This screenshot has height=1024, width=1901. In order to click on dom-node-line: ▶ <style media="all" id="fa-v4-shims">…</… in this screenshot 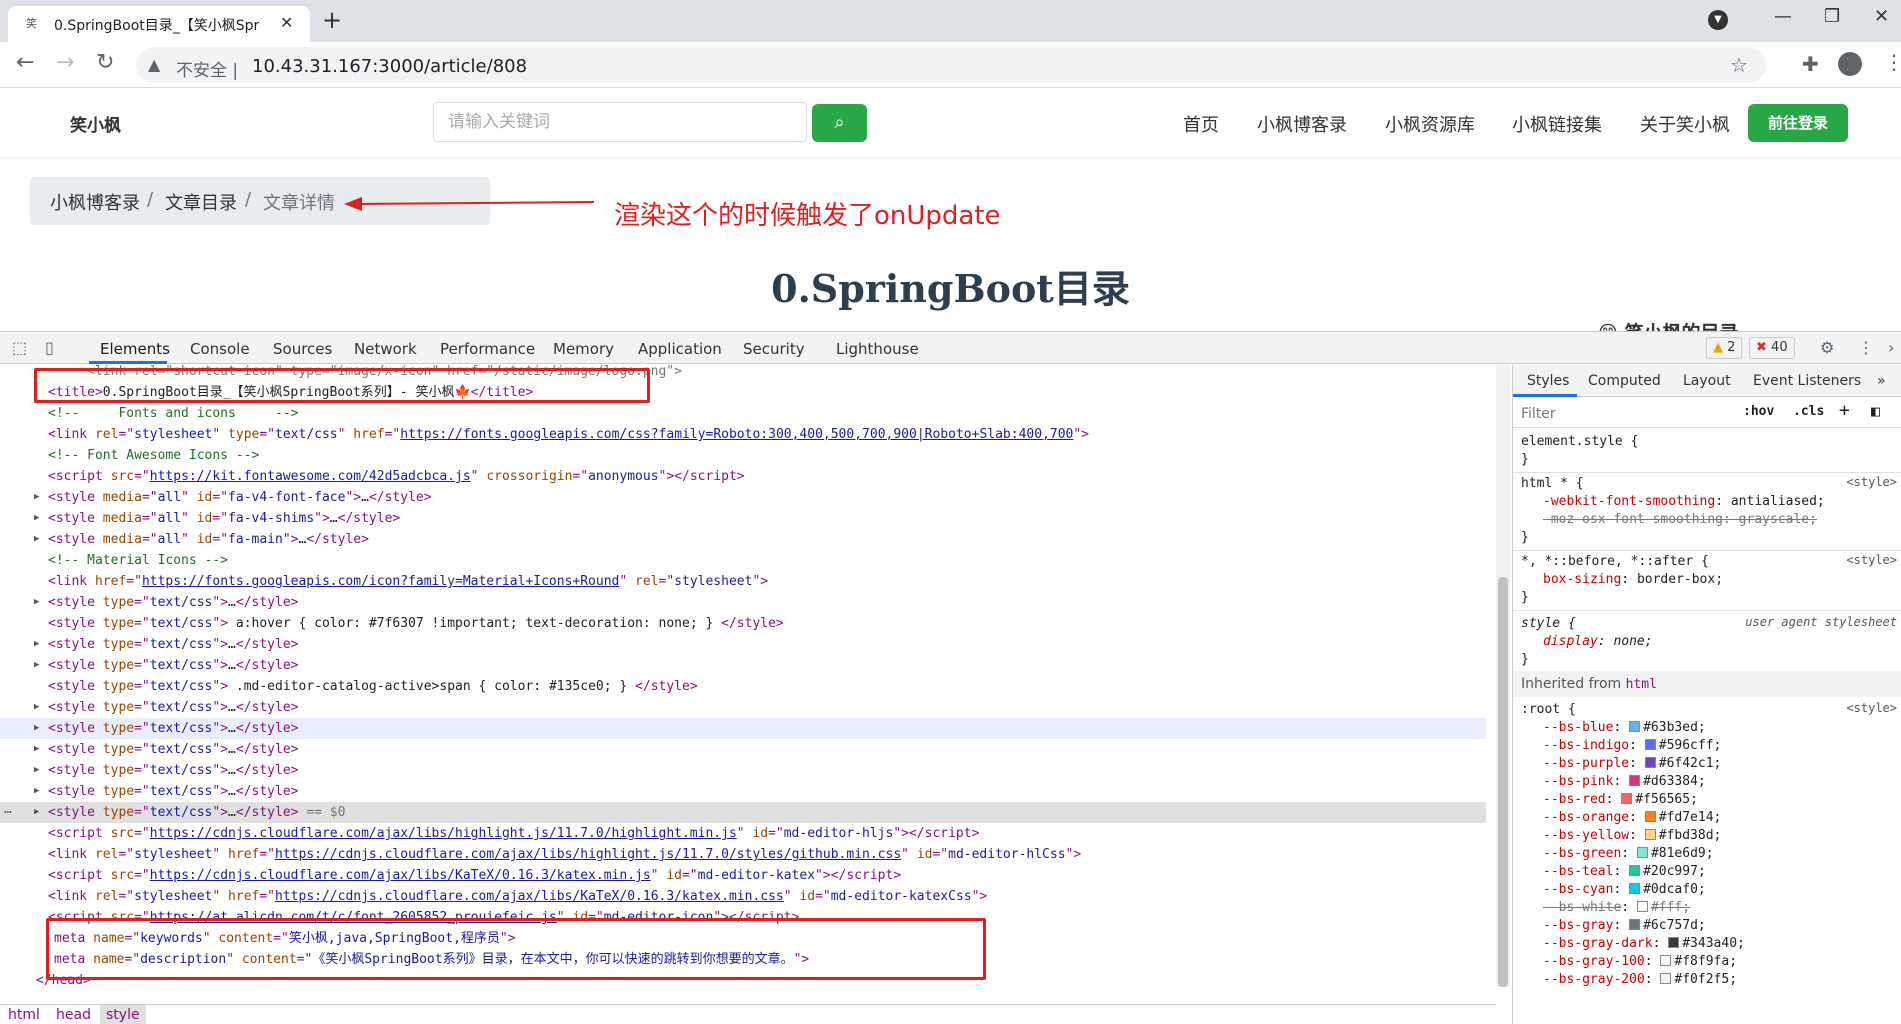, I will do `click(743, 518)`.